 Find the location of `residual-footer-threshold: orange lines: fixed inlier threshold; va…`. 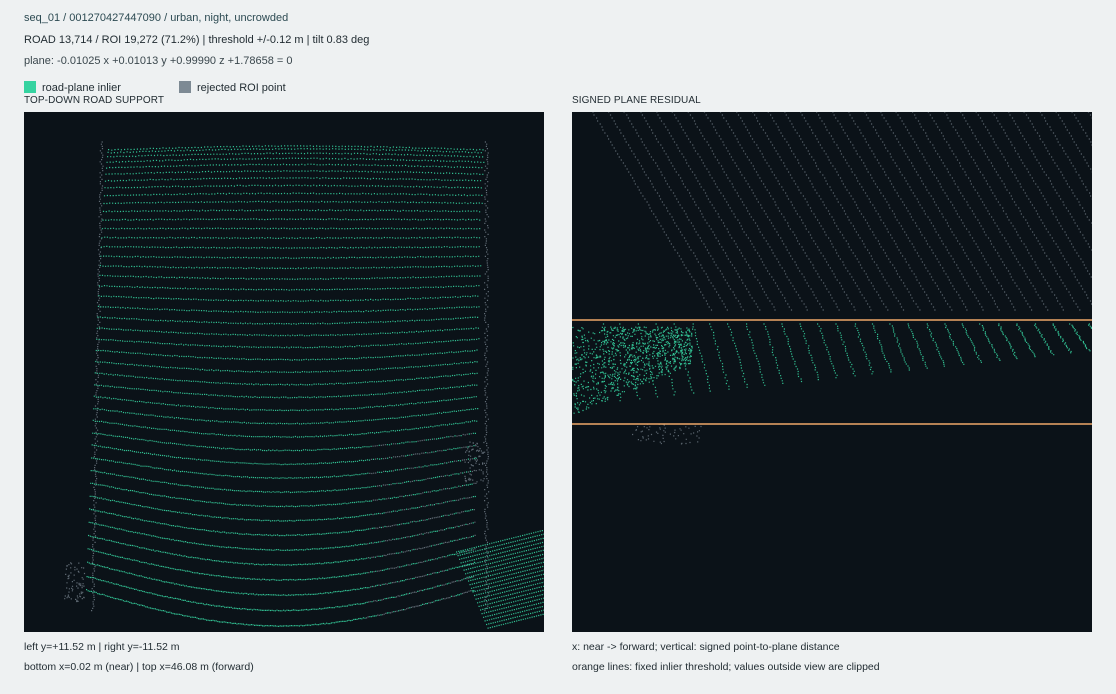

residual-footer-threshold: orange lines: fixed inlier threshold; va… is located at coordinates (726, 667).